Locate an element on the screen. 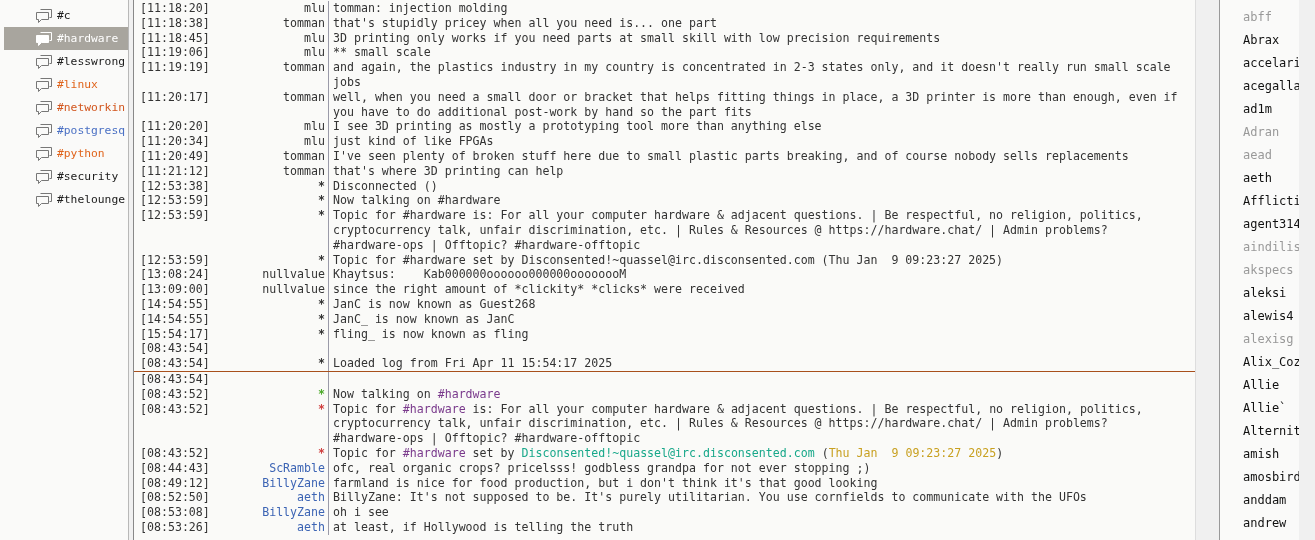  channel-item: #postgresq is located at coordinates (66, 130).